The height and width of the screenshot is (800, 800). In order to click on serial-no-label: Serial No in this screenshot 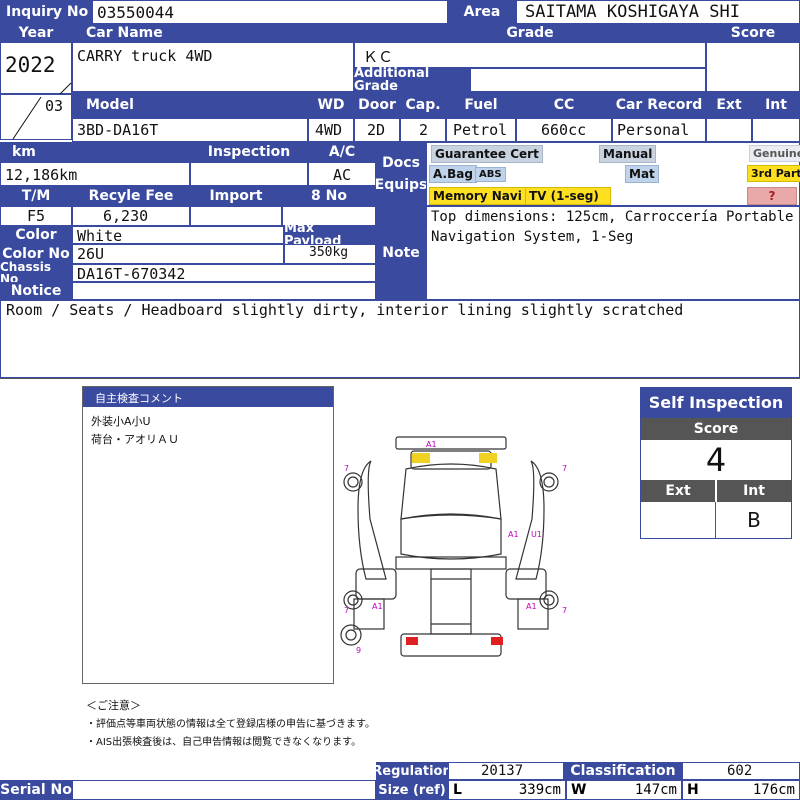, I will do `click(36, 790)`.